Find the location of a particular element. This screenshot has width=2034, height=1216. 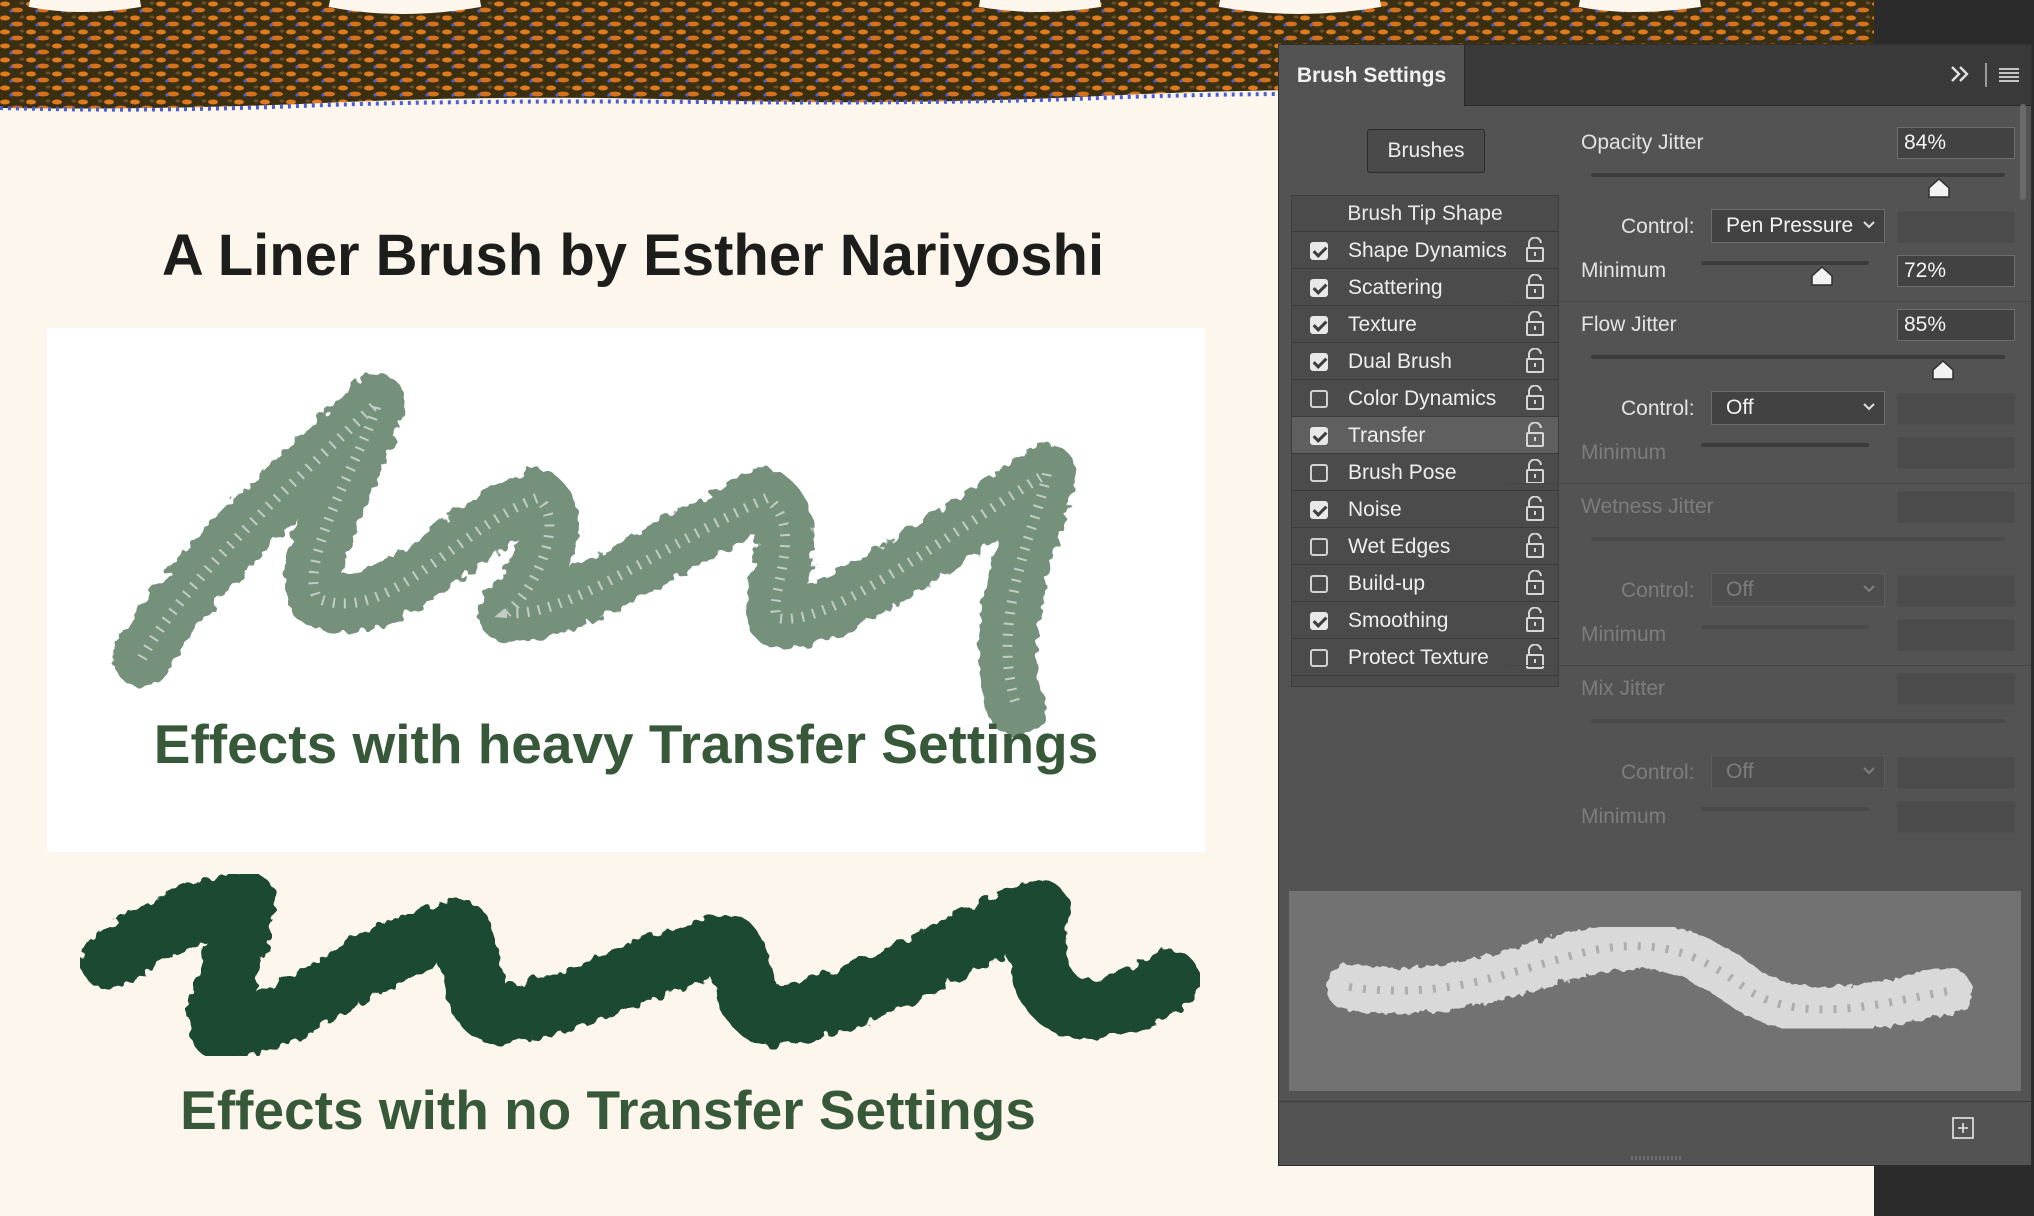

brush-tip-shape-item: Brush Tip Shape is located at coordinates (1425, 214).